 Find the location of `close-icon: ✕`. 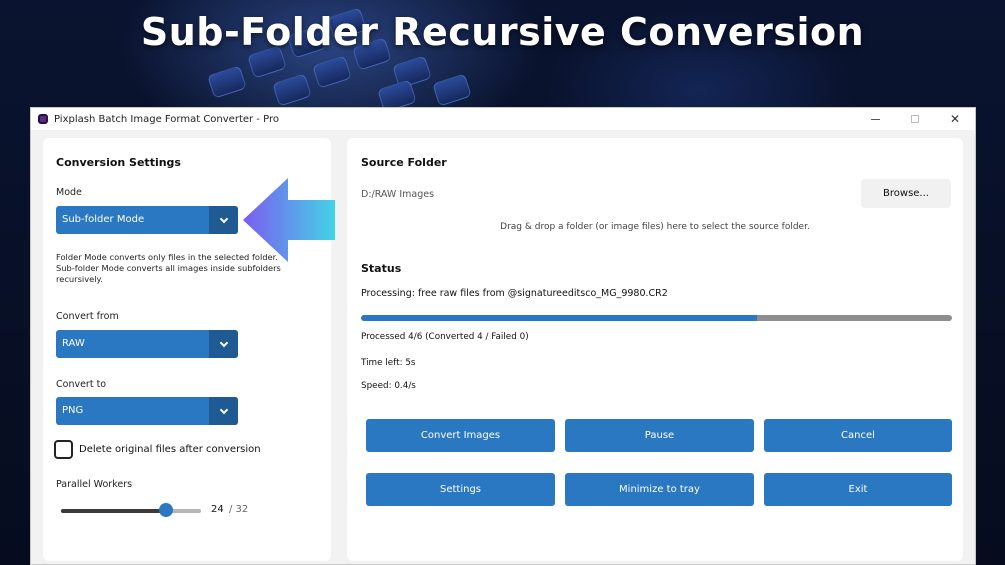

close-icon: ✕ is located at coordinates (955, 119).